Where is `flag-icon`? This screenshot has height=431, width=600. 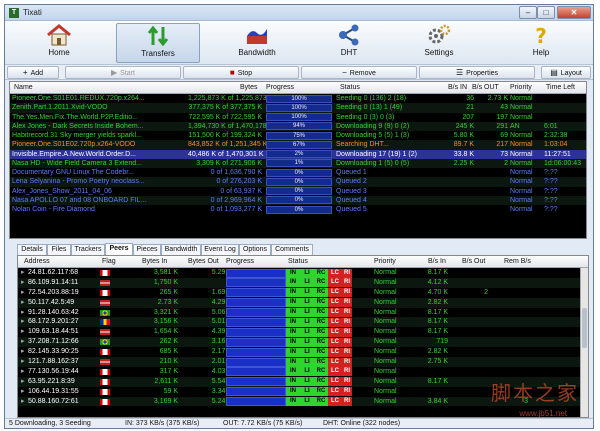 flag-icon is located at coordinates (105, 381).